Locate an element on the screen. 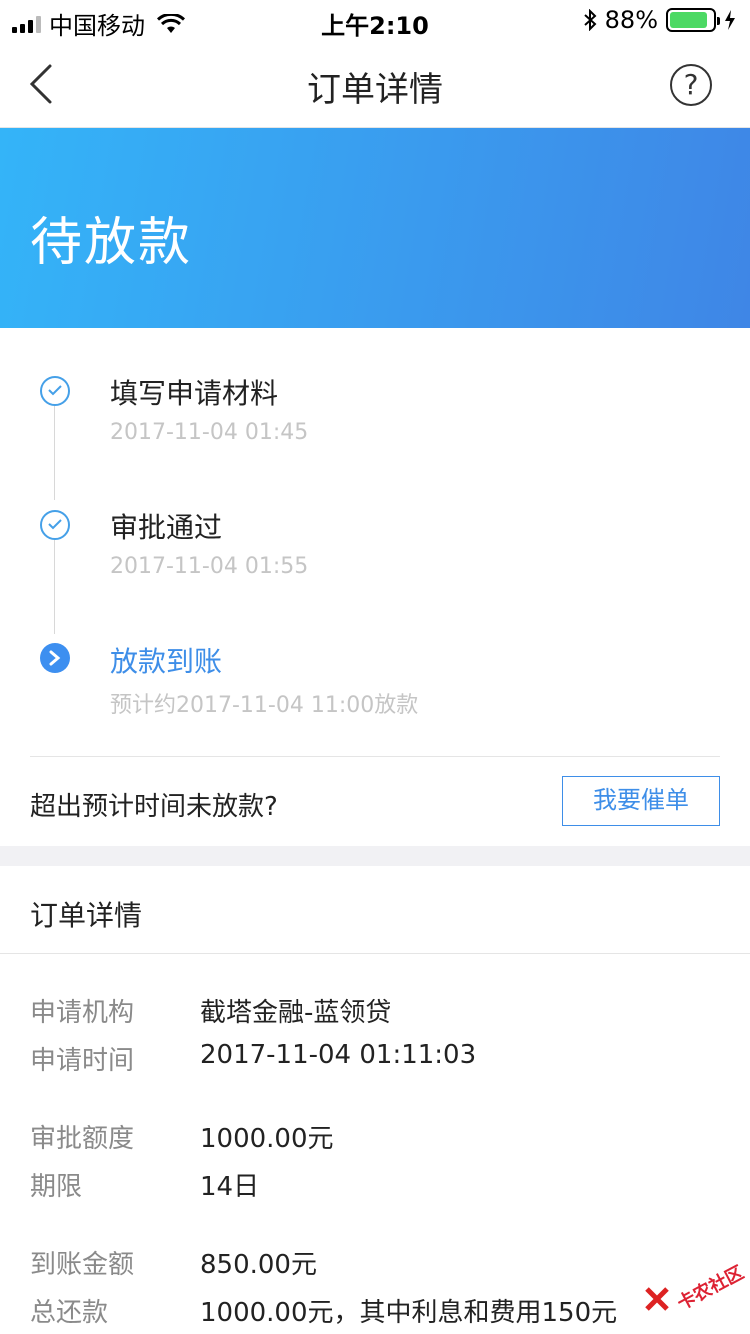 This screenshot has height=1334, width=750. detail-label: 总还款 is located at coordinates (69, 1313).